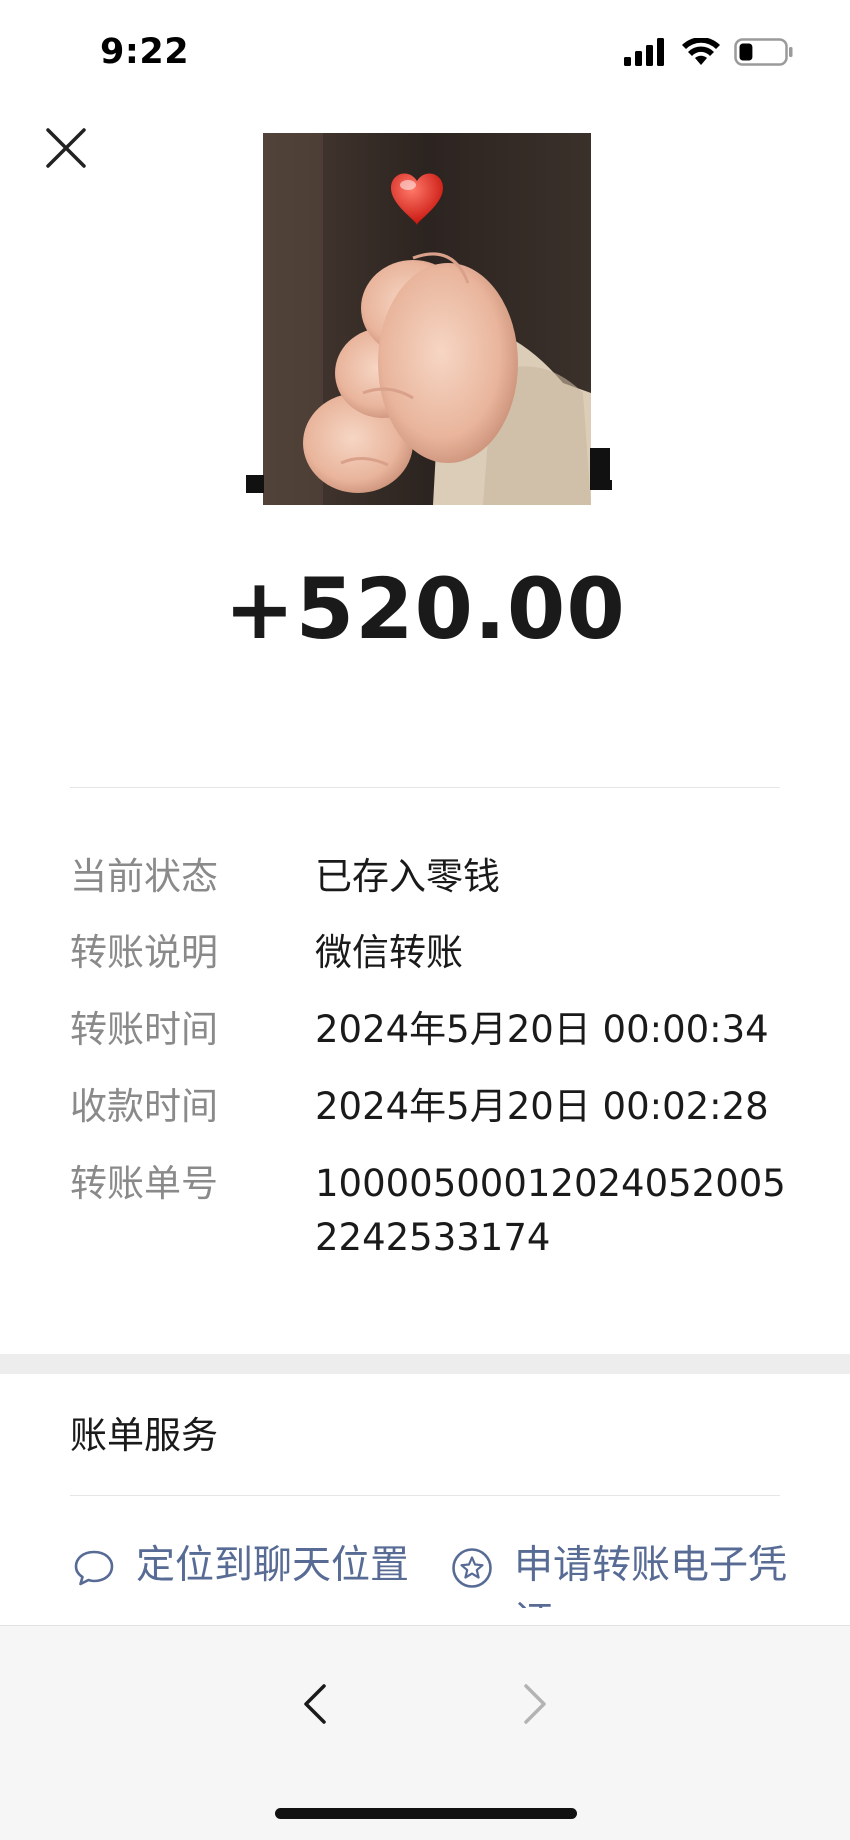  What do you see at coordinates (542, 1029) in the screenshot?
I see `detail-value: 2024年5月20日 00:00:34` at bounding box center [542, 1029].